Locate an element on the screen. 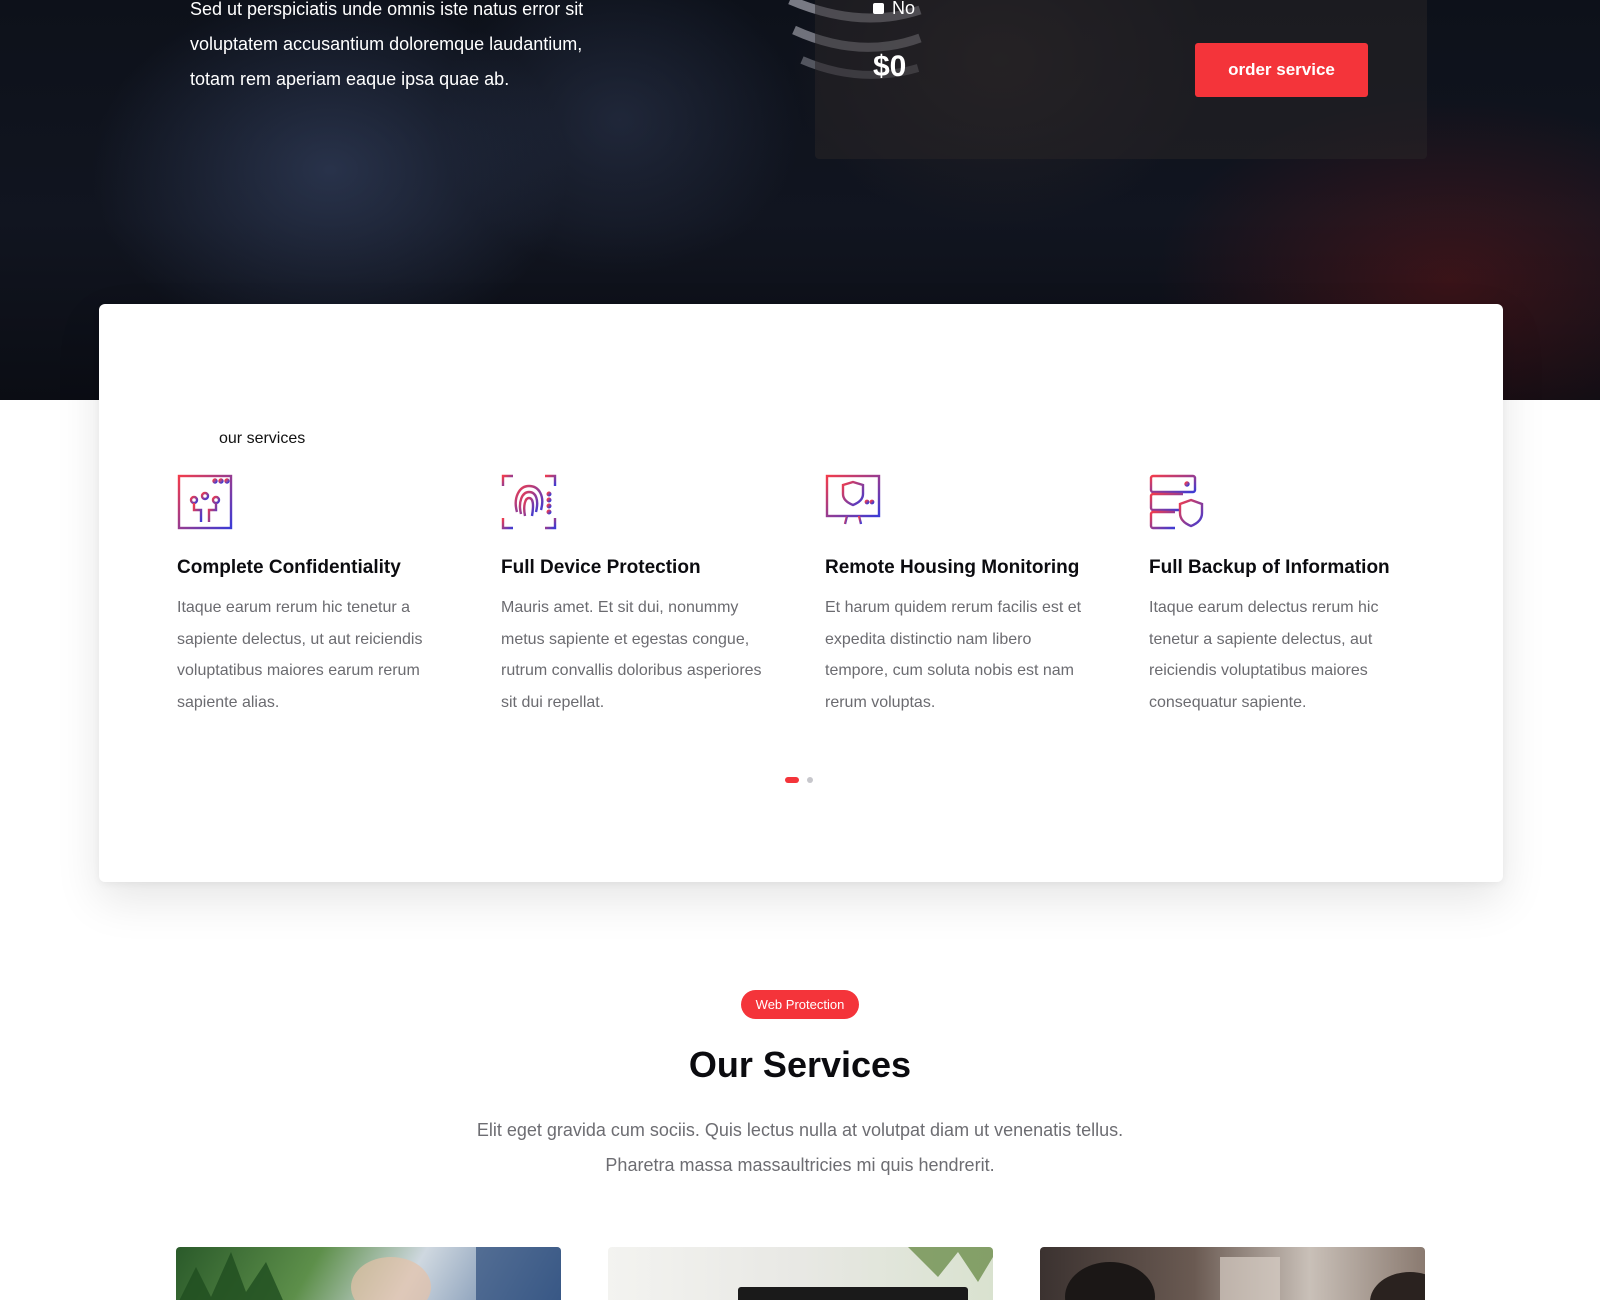 This screenshot has height=1300, width=1600. circuit-window-icon is located at coordinates (205, 502).